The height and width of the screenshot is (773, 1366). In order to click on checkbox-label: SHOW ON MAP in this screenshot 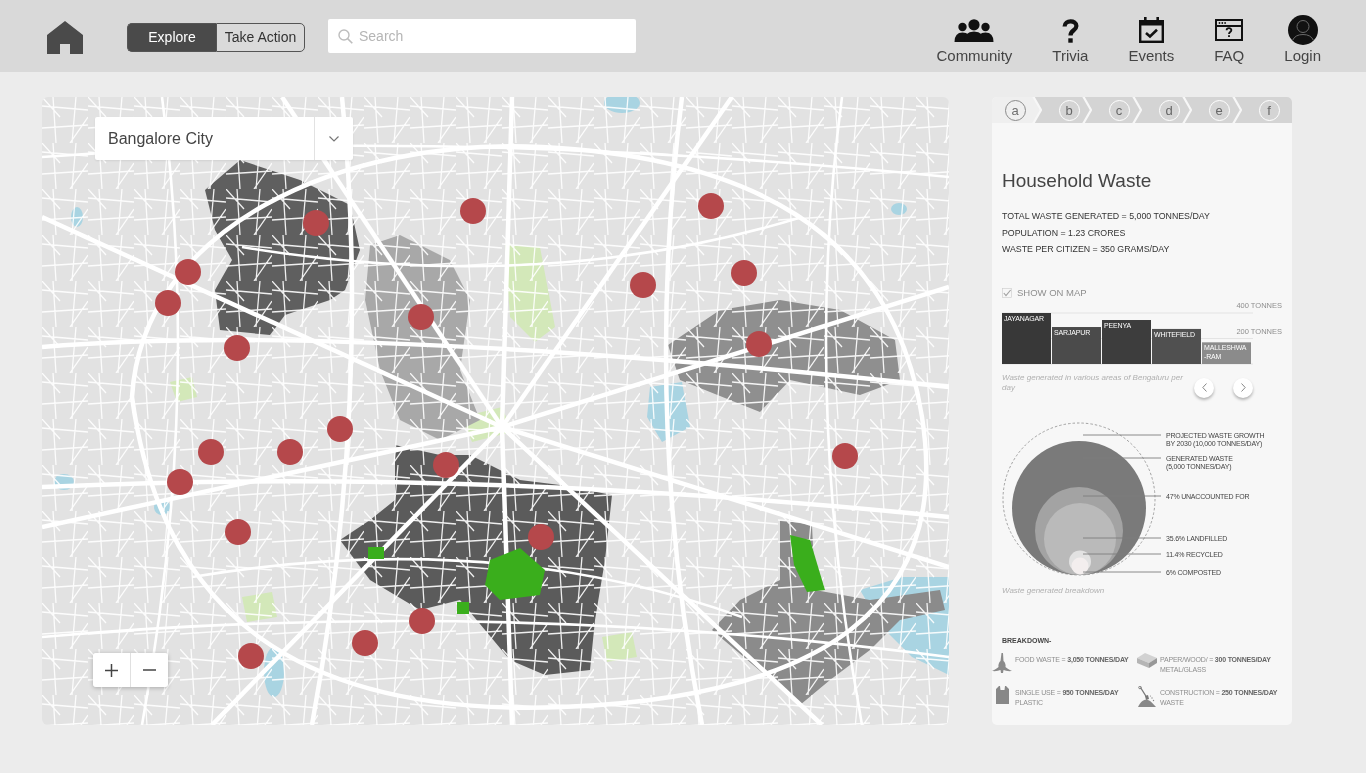, I will do `click(1052, 292)`.